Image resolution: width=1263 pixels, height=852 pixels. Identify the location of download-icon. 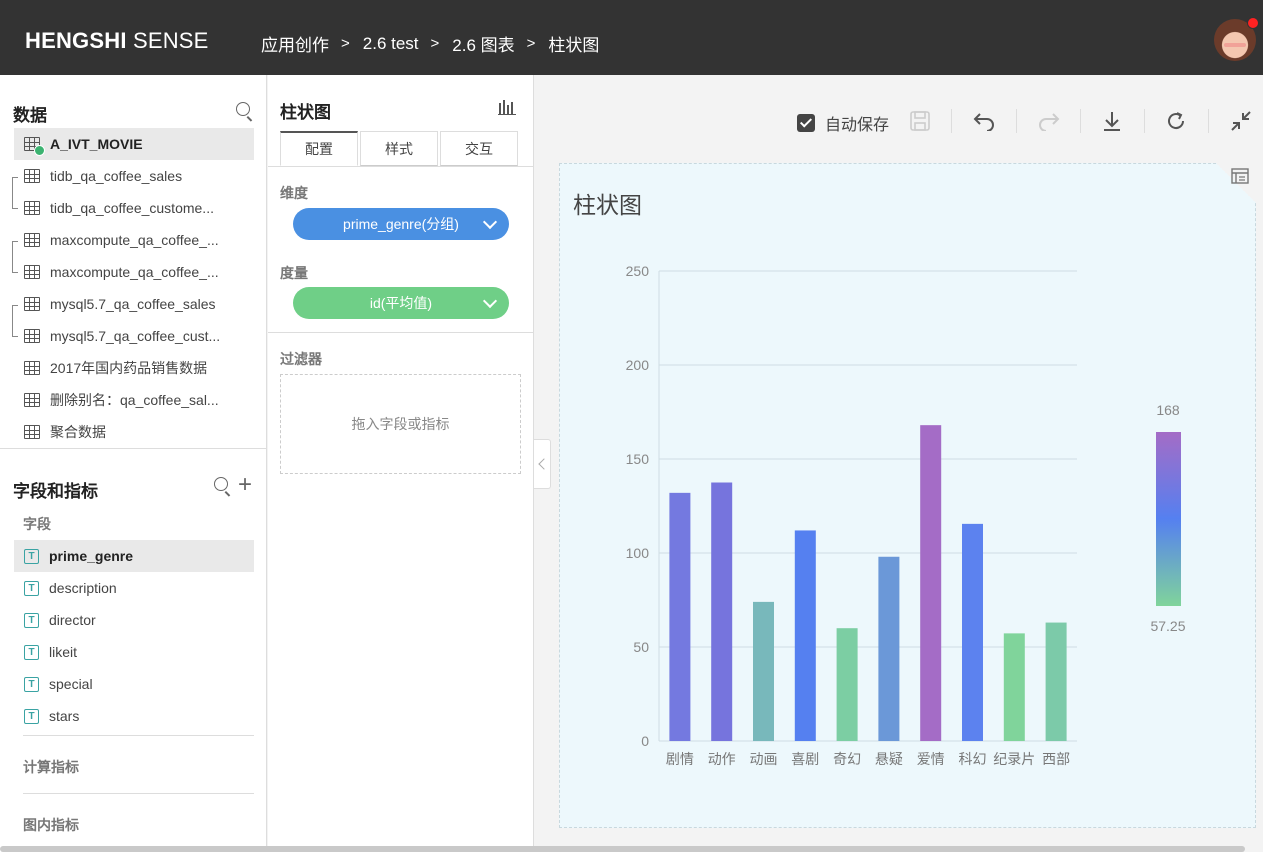
(1112, 121).